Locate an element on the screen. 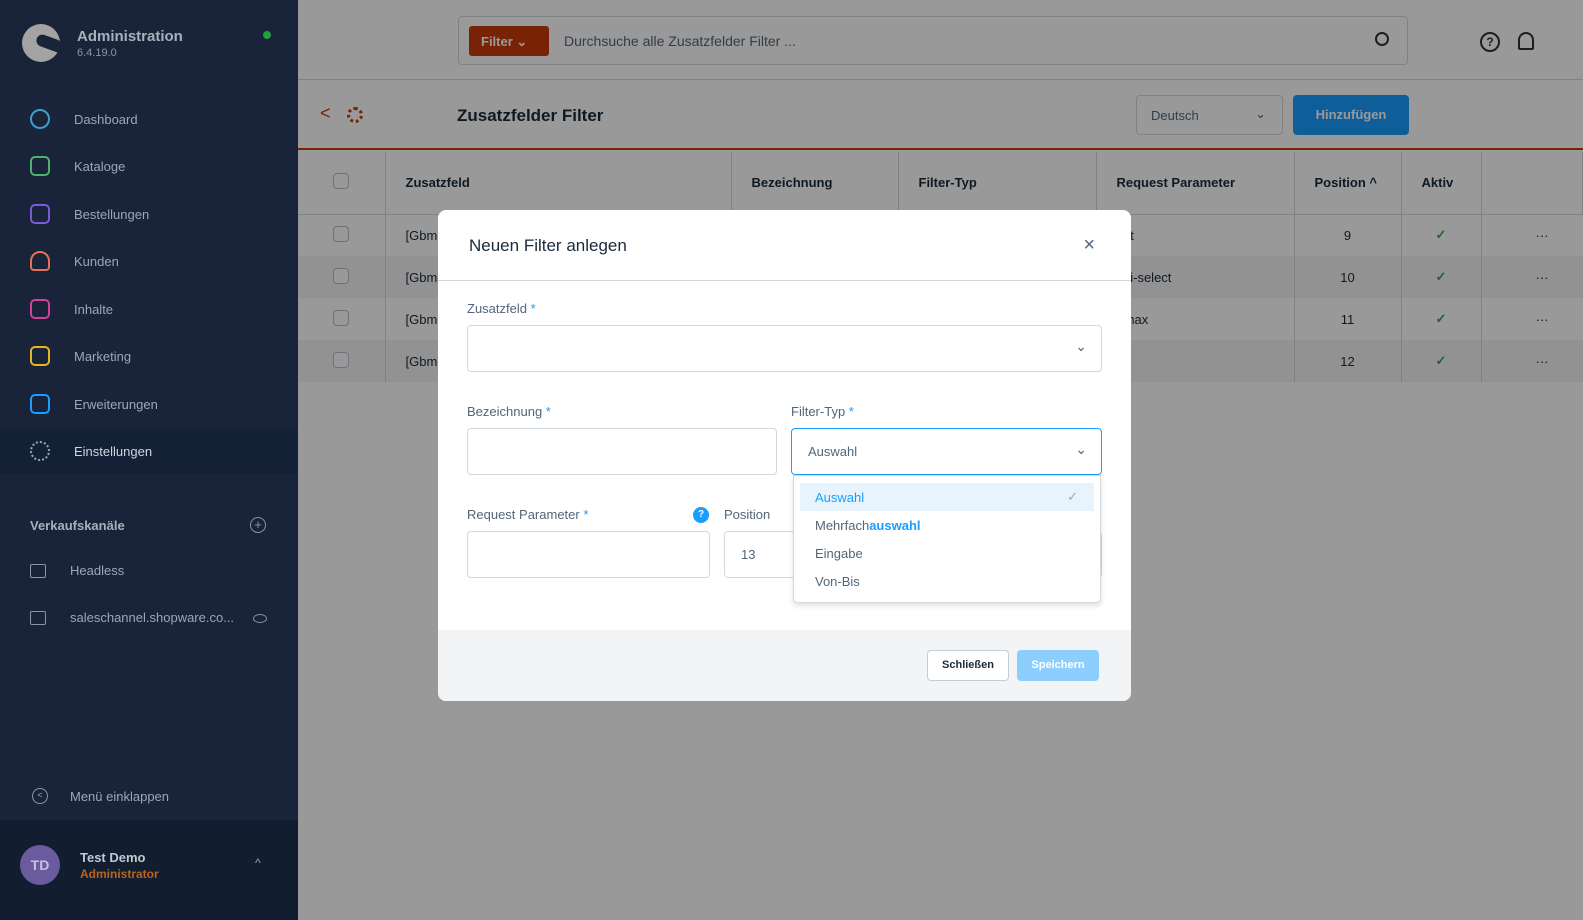  sidebar-item-marketing: Marketing is located at coordinates (149, 356).